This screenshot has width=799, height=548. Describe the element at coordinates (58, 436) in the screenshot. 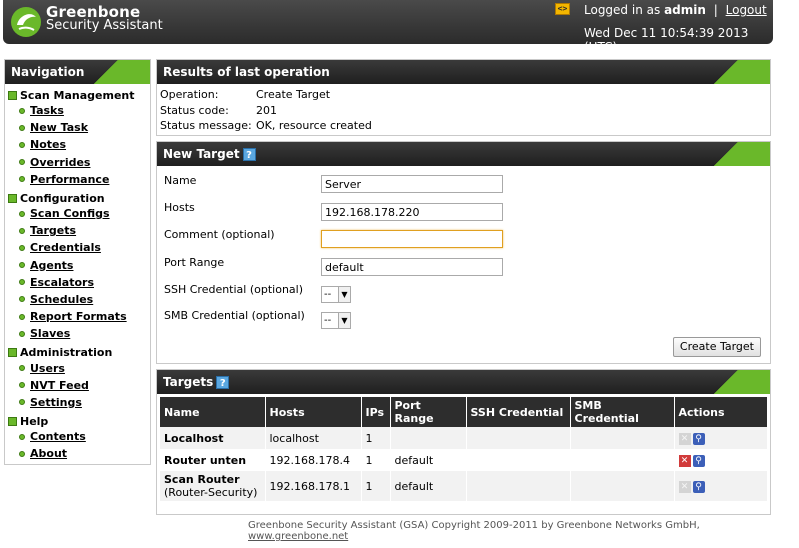

I see `sidebar-link: Contents` at that location.